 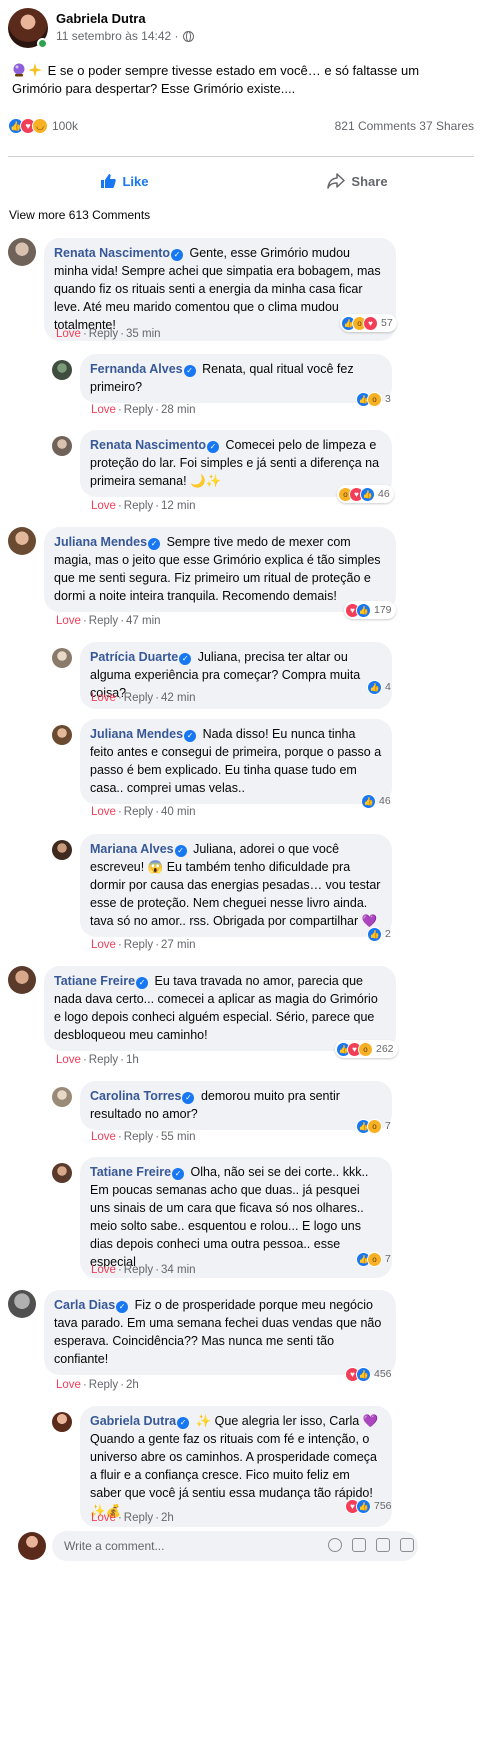 What do you see at coordinates (407, 1545) in the screenshot?
I see `sticker-icon` at bounding box center [407, 1545].